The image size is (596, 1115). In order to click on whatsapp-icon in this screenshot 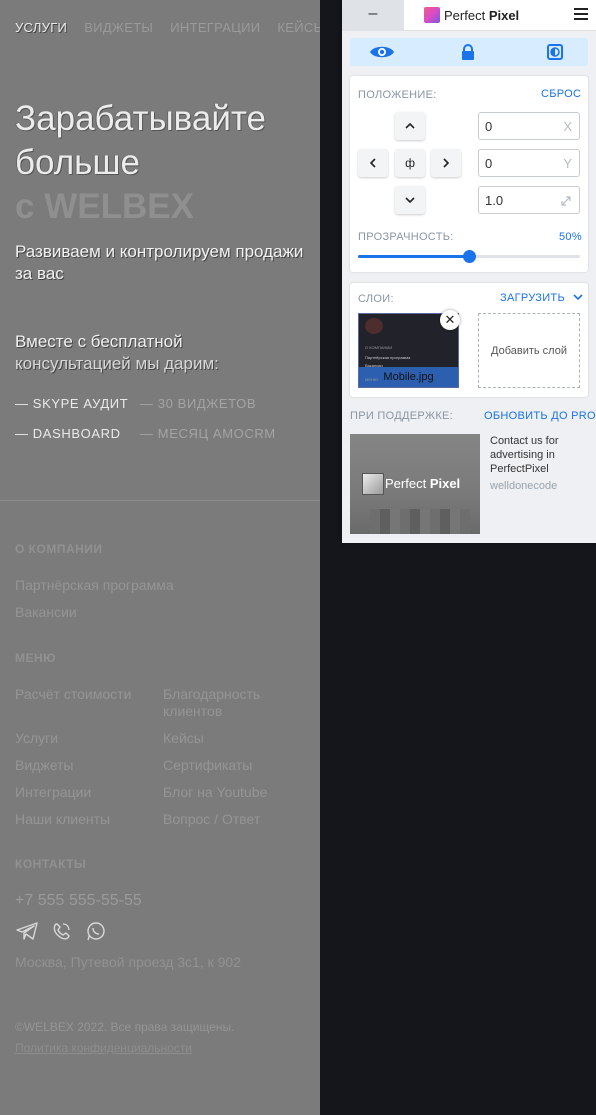, I will do `click(96, 931)`.